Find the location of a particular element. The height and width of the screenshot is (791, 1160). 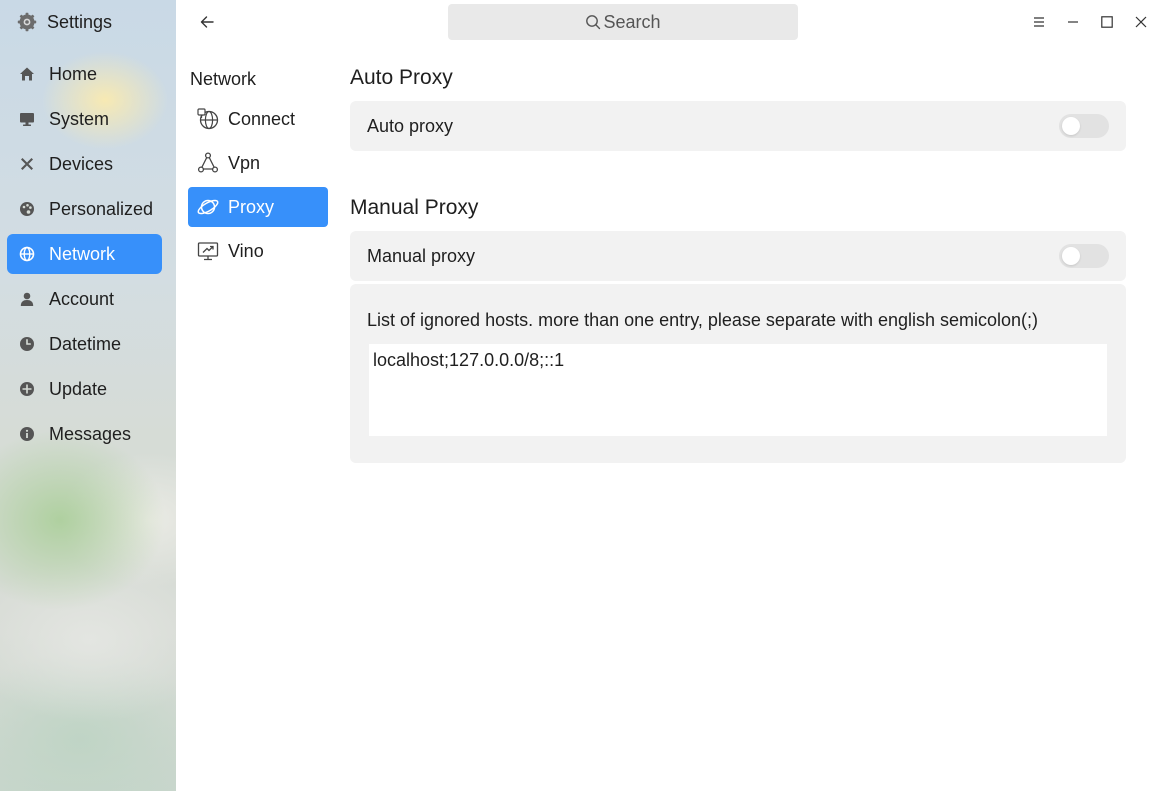

subnav-item-label: Connect is located at coordinates (262, 118).